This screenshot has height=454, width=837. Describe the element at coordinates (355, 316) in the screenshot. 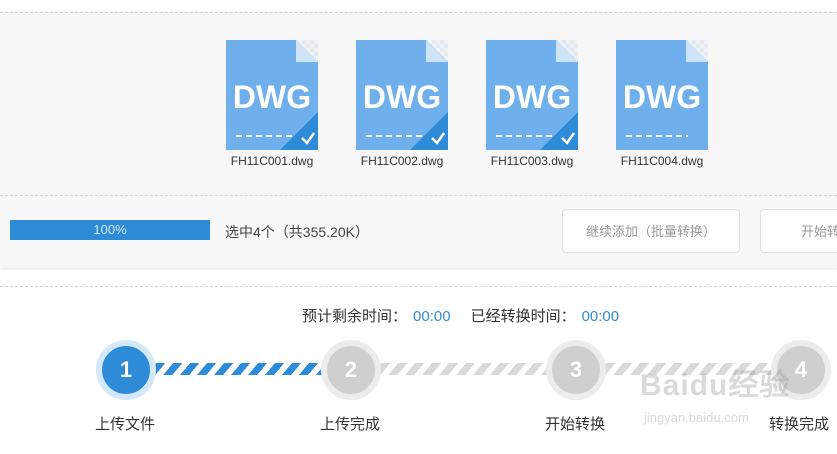

I see `remaining-time-label: 预计剩余时间：` at that location.